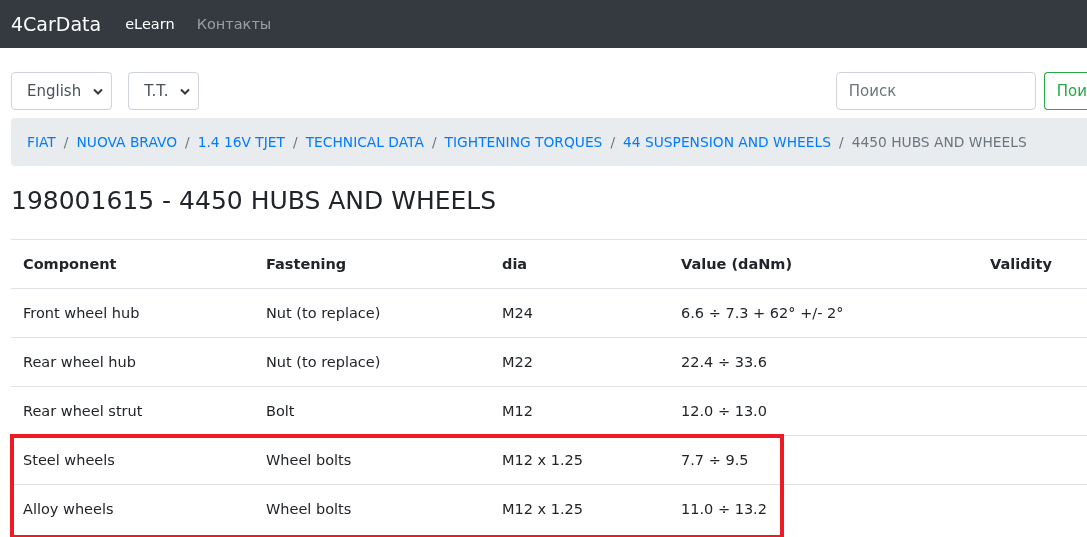 Image resolution: width=1087 pixels, height=537 pixels. I want to click on search-button: Пои, so click(1065, 91).